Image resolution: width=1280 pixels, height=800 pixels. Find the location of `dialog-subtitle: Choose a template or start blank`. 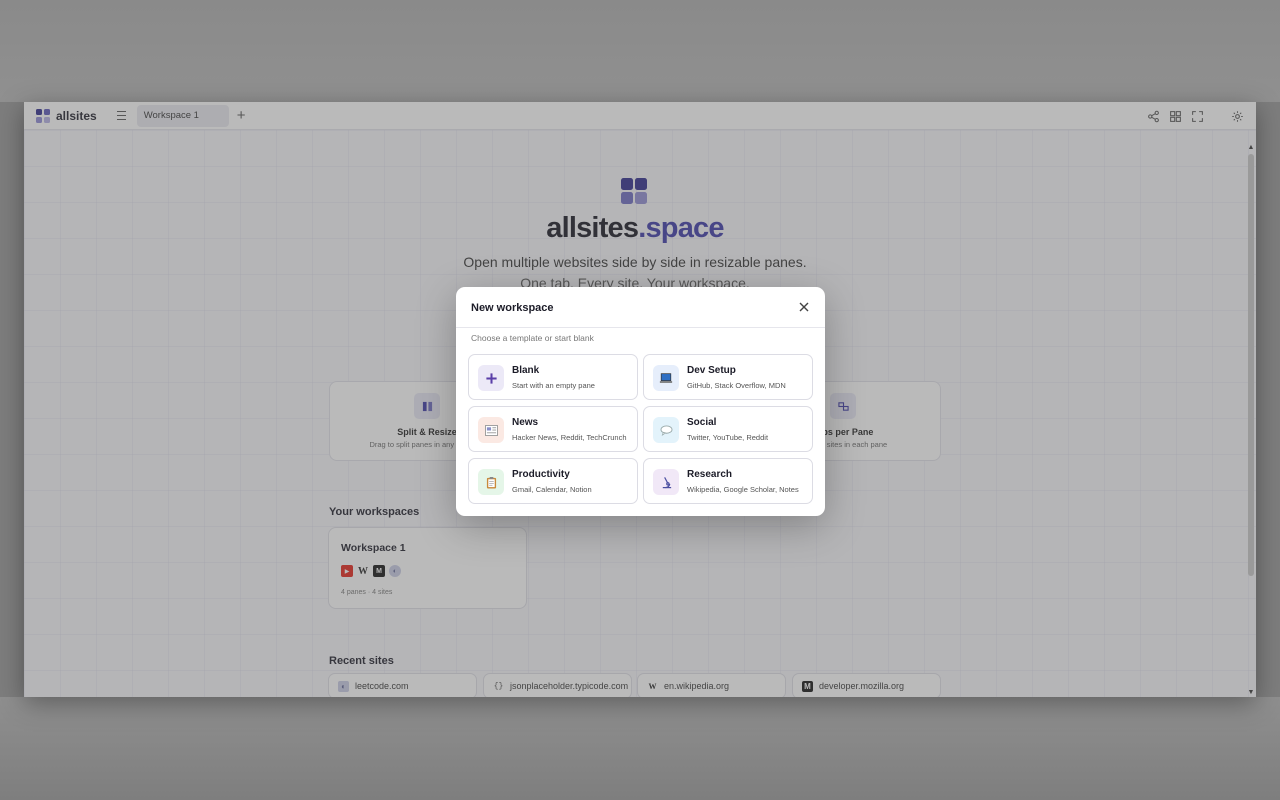

dialog-subtitle: Choose a template or start blank is located at coordinates (532, 338).